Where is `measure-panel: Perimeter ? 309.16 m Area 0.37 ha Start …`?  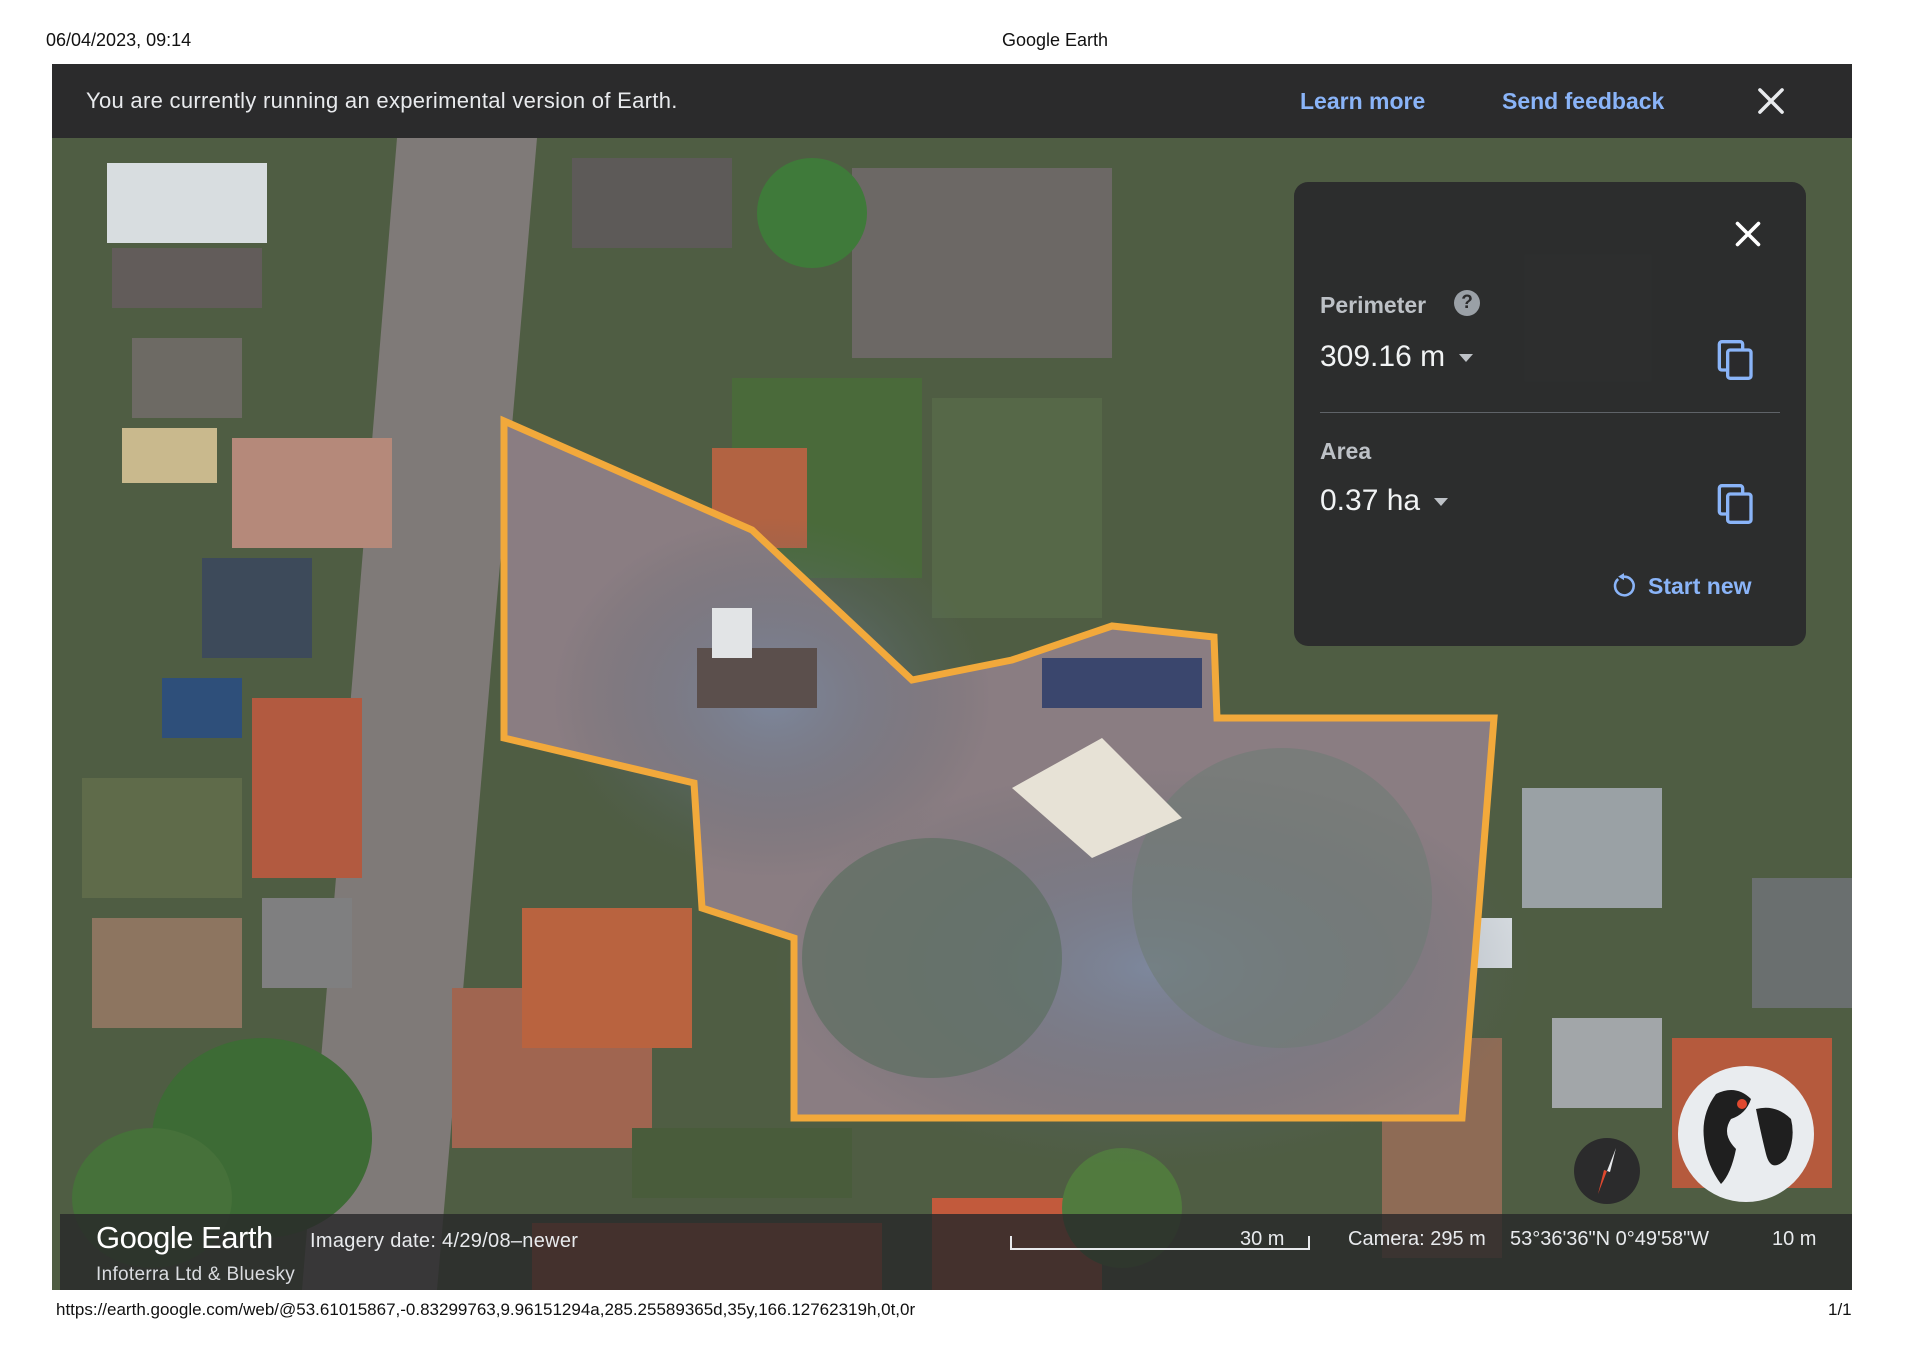 measure-panel: Perimeter ? 309.16 m Area 0.37 ha Start … is located at coordinates (1550, 414).